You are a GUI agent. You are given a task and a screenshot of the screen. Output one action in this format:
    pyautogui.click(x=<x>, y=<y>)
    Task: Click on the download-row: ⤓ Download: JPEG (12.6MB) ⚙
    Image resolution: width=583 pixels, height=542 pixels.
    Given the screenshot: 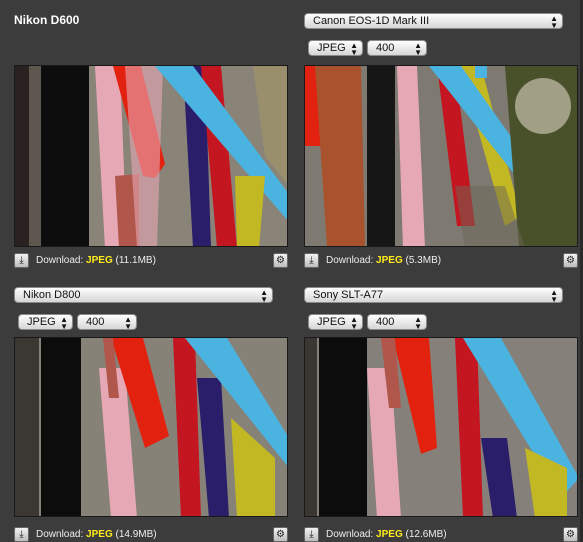 What is the action you would take?
    pyautogui.click(x=441, y=534)
    